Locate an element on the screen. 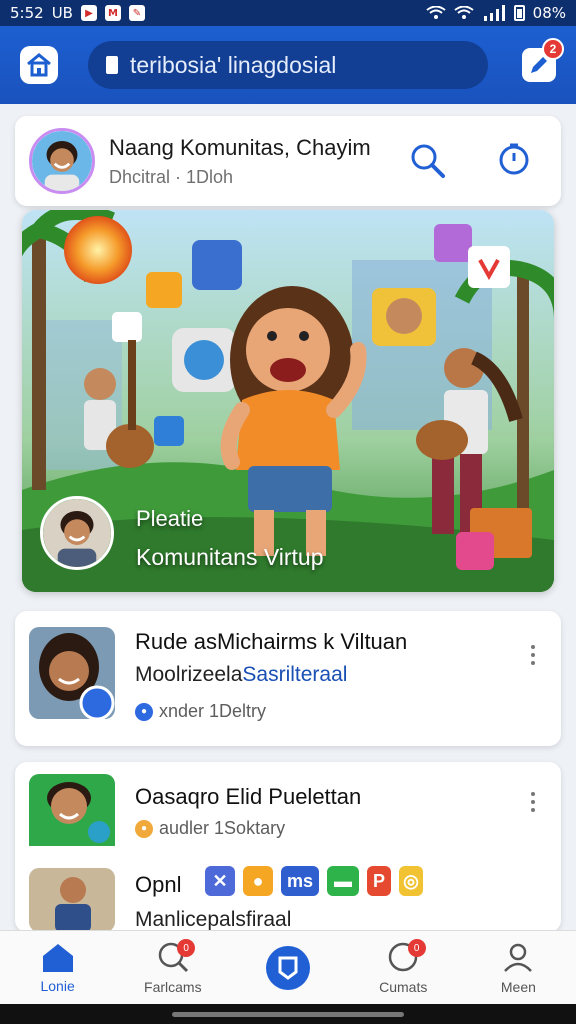  nav-profile: Meen is located at coordinates (518, 967).